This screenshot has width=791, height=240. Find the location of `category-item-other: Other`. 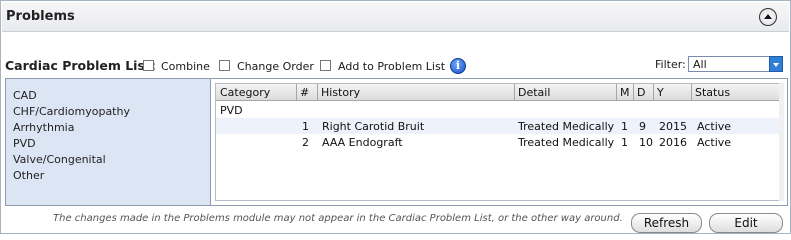

category-item-other: Other is located at coordinates (28, 175).